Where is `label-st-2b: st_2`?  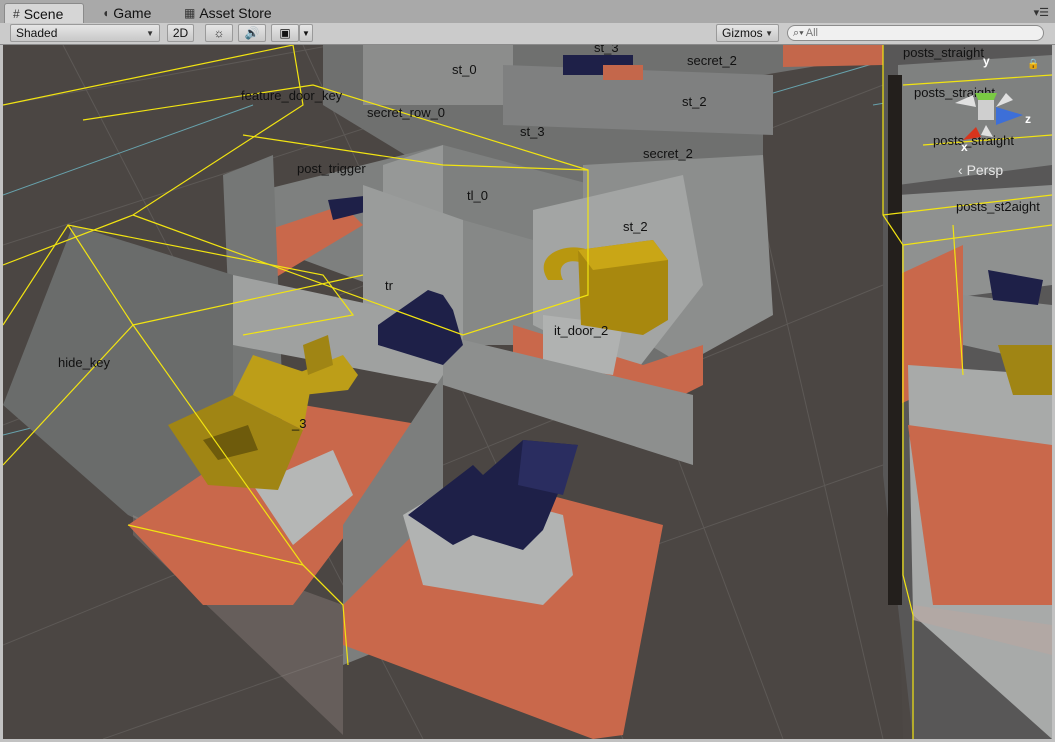
label-st-2b: st_2 is located at coordinates (635, 226).